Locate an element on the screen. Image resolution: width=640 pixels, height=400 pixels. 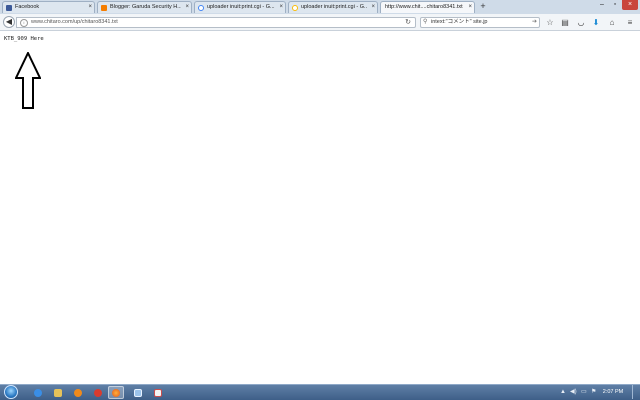
search-bar: ⚲ intext:"コメント" site.jp ➔ is located at coordinates (480, 22).